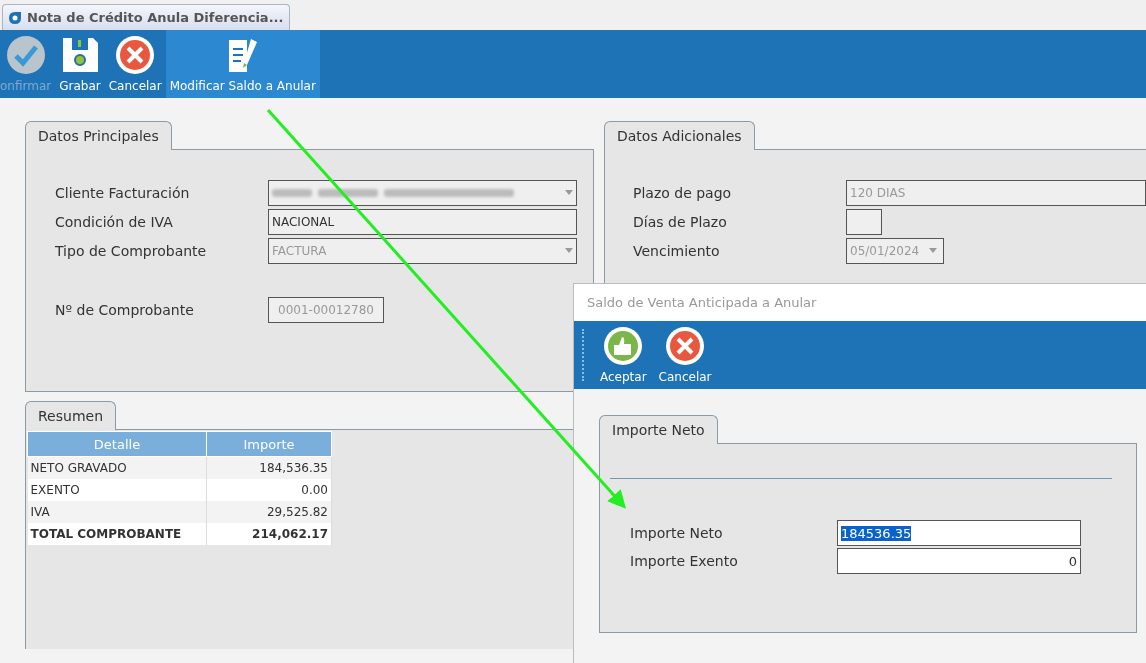 Image resolution: width=1146 pixels, height=663 pixels. What do you see at coordinates (123, 192) in the screenshot?
I see `field-label: Cliente Facturación` at bounding box center [123, 192].